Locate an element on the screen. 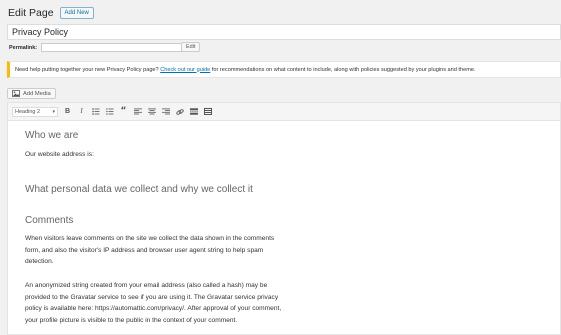 The height and width of the screenshot is (335, 561). format-select: Heading 2 ▾ is located at coordinates (35, 111).